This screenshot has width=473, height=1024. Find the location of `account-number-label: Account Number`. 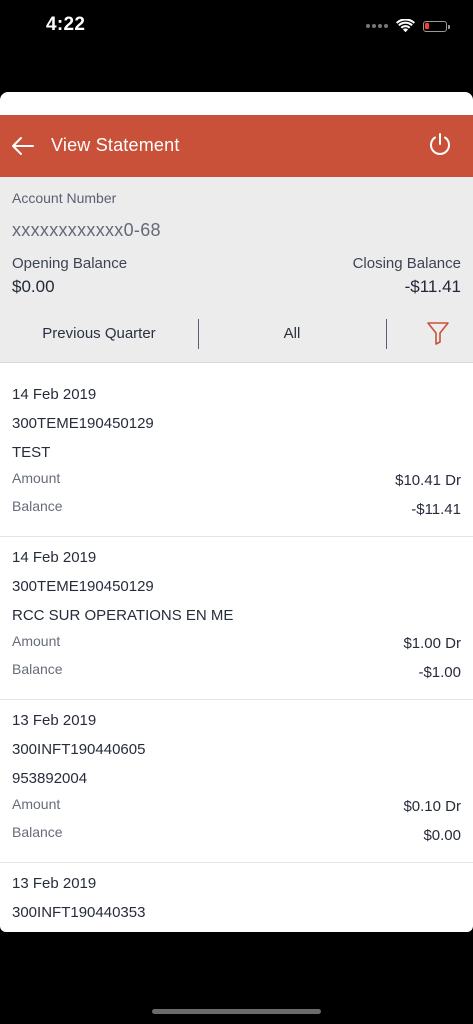

account-number-label: Account Number is located at coordinates (64, 198).